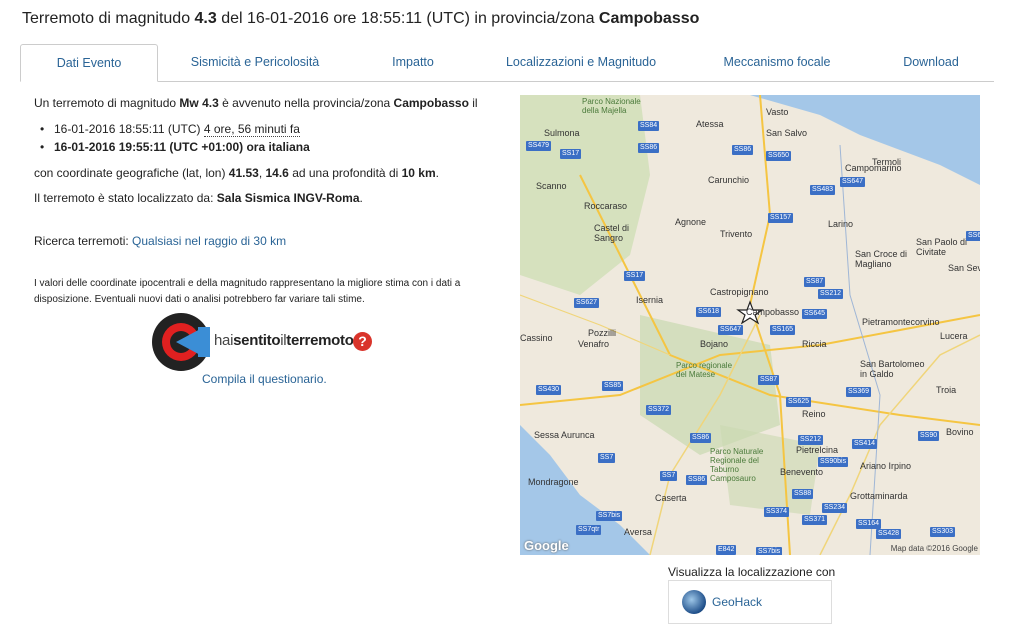 This screenshot has width=1024, height=624. I want to click on hai-sentito-logo: haisentitoilterremoto ?, so click(265, 343).